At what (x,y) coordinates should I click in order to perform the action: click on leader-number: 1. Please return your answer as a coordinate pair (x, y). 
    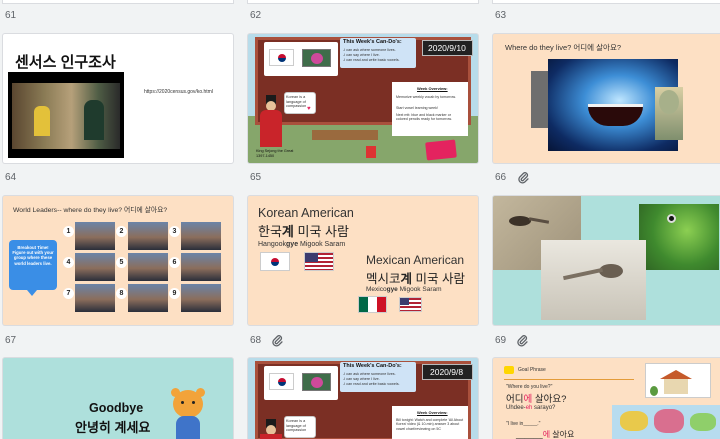
    Looking at the image, I should click on (68, 231).